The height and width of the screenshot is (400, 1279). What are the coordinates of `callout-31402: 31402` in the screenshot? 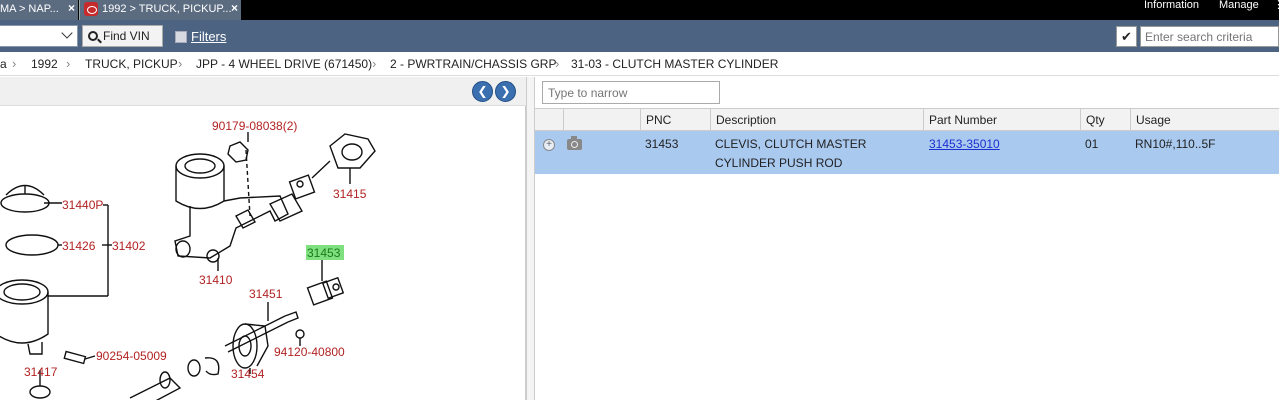 It's located at (129, 246).